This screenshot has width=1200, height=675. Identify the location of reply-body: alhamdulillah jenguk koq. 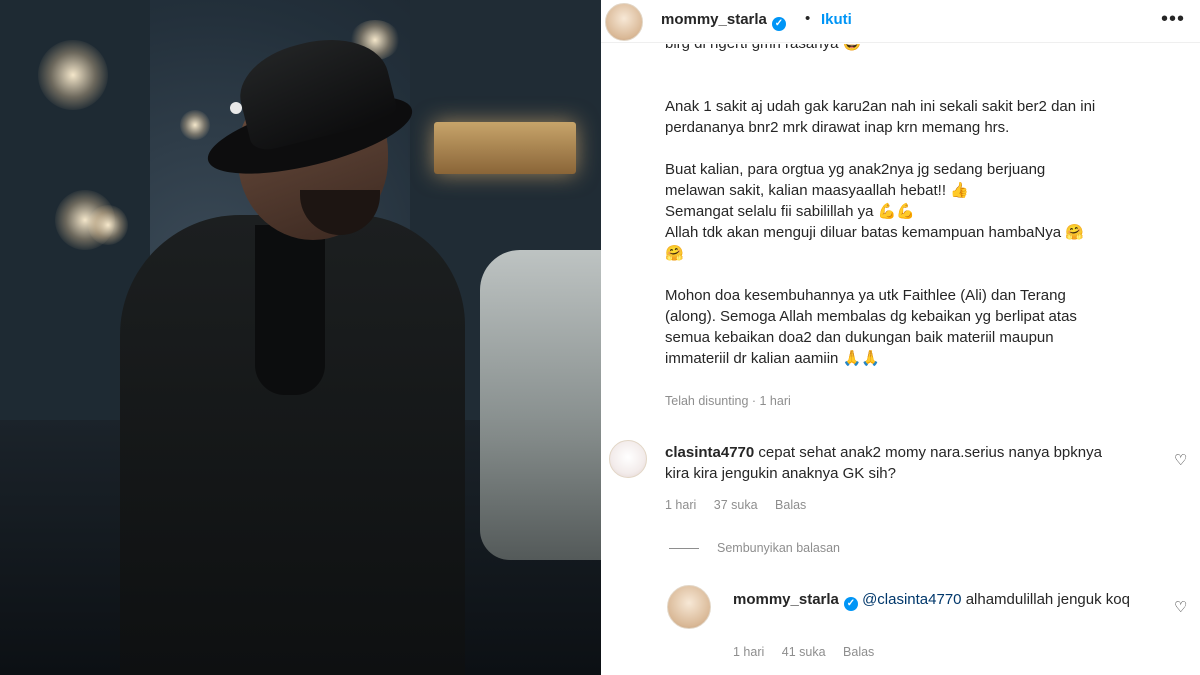
(1045, 599).